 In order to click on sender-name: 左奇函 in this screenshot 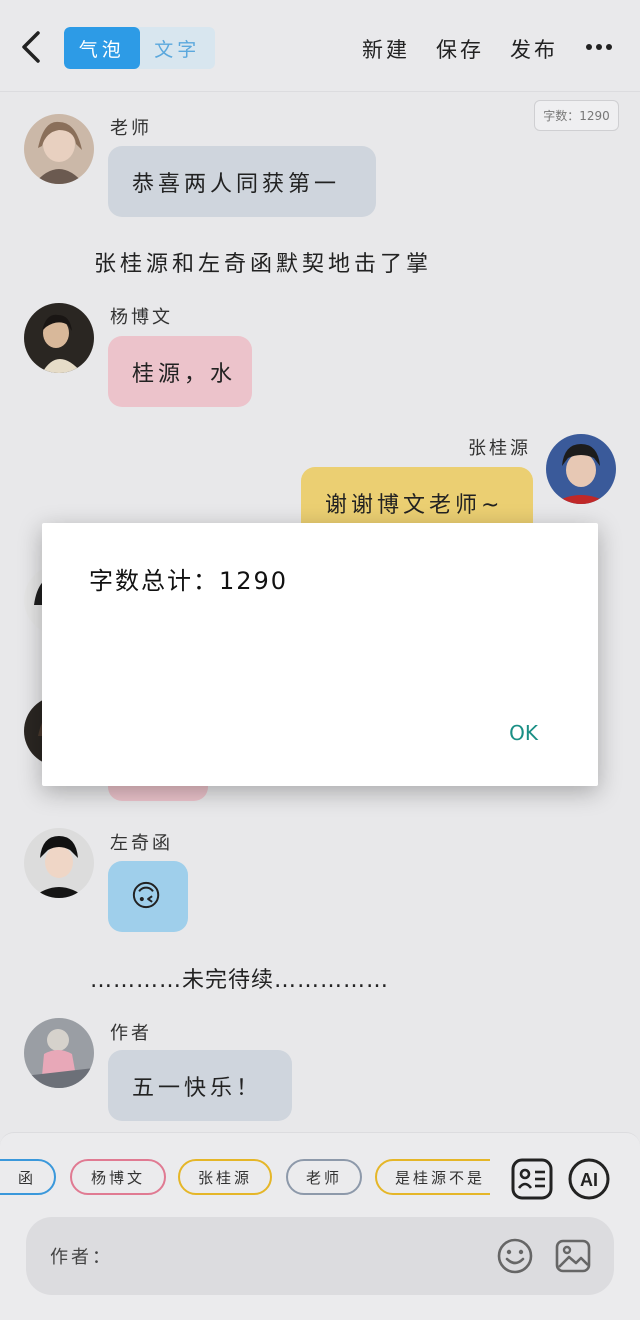, I will do `click(141, 843)`.